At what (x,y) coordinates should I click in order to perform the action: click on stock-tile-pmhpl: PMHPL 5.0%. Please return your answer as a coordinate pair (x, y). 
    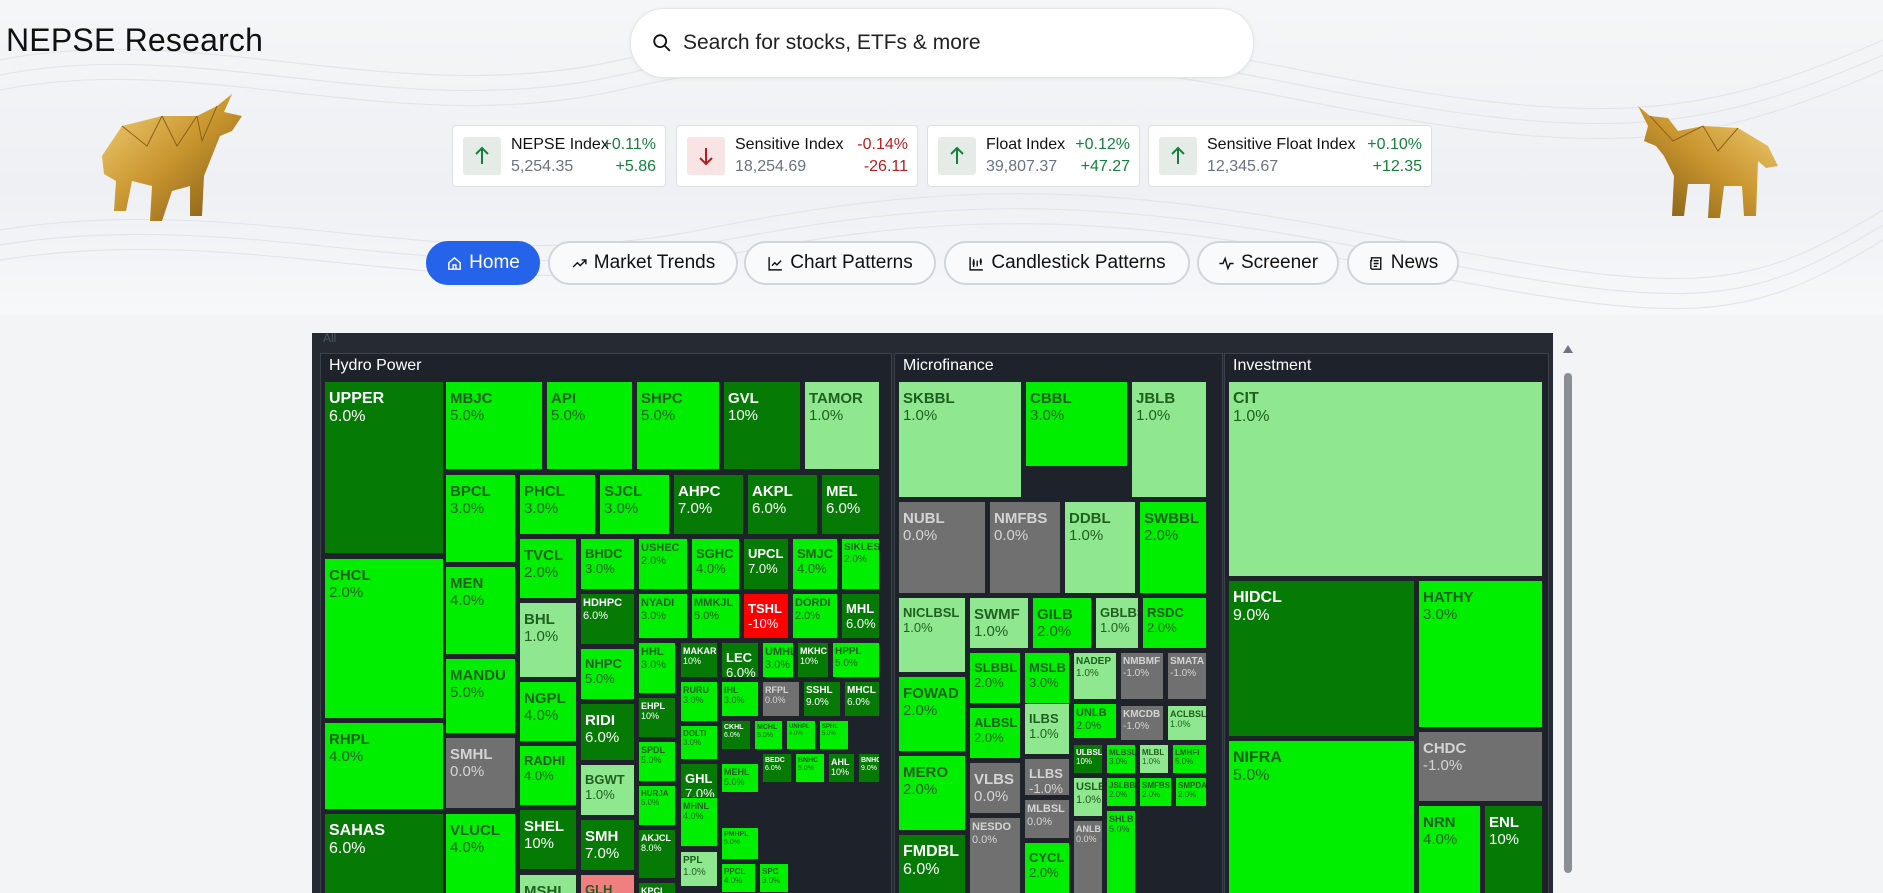
    Looking at the image, I should click on (740, 843).